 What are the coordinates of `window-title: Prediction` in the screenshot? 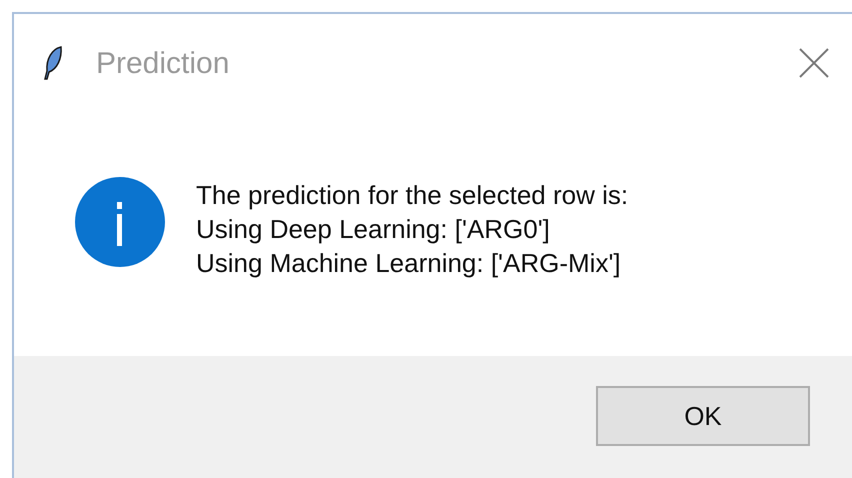 It's located at (163, 64).